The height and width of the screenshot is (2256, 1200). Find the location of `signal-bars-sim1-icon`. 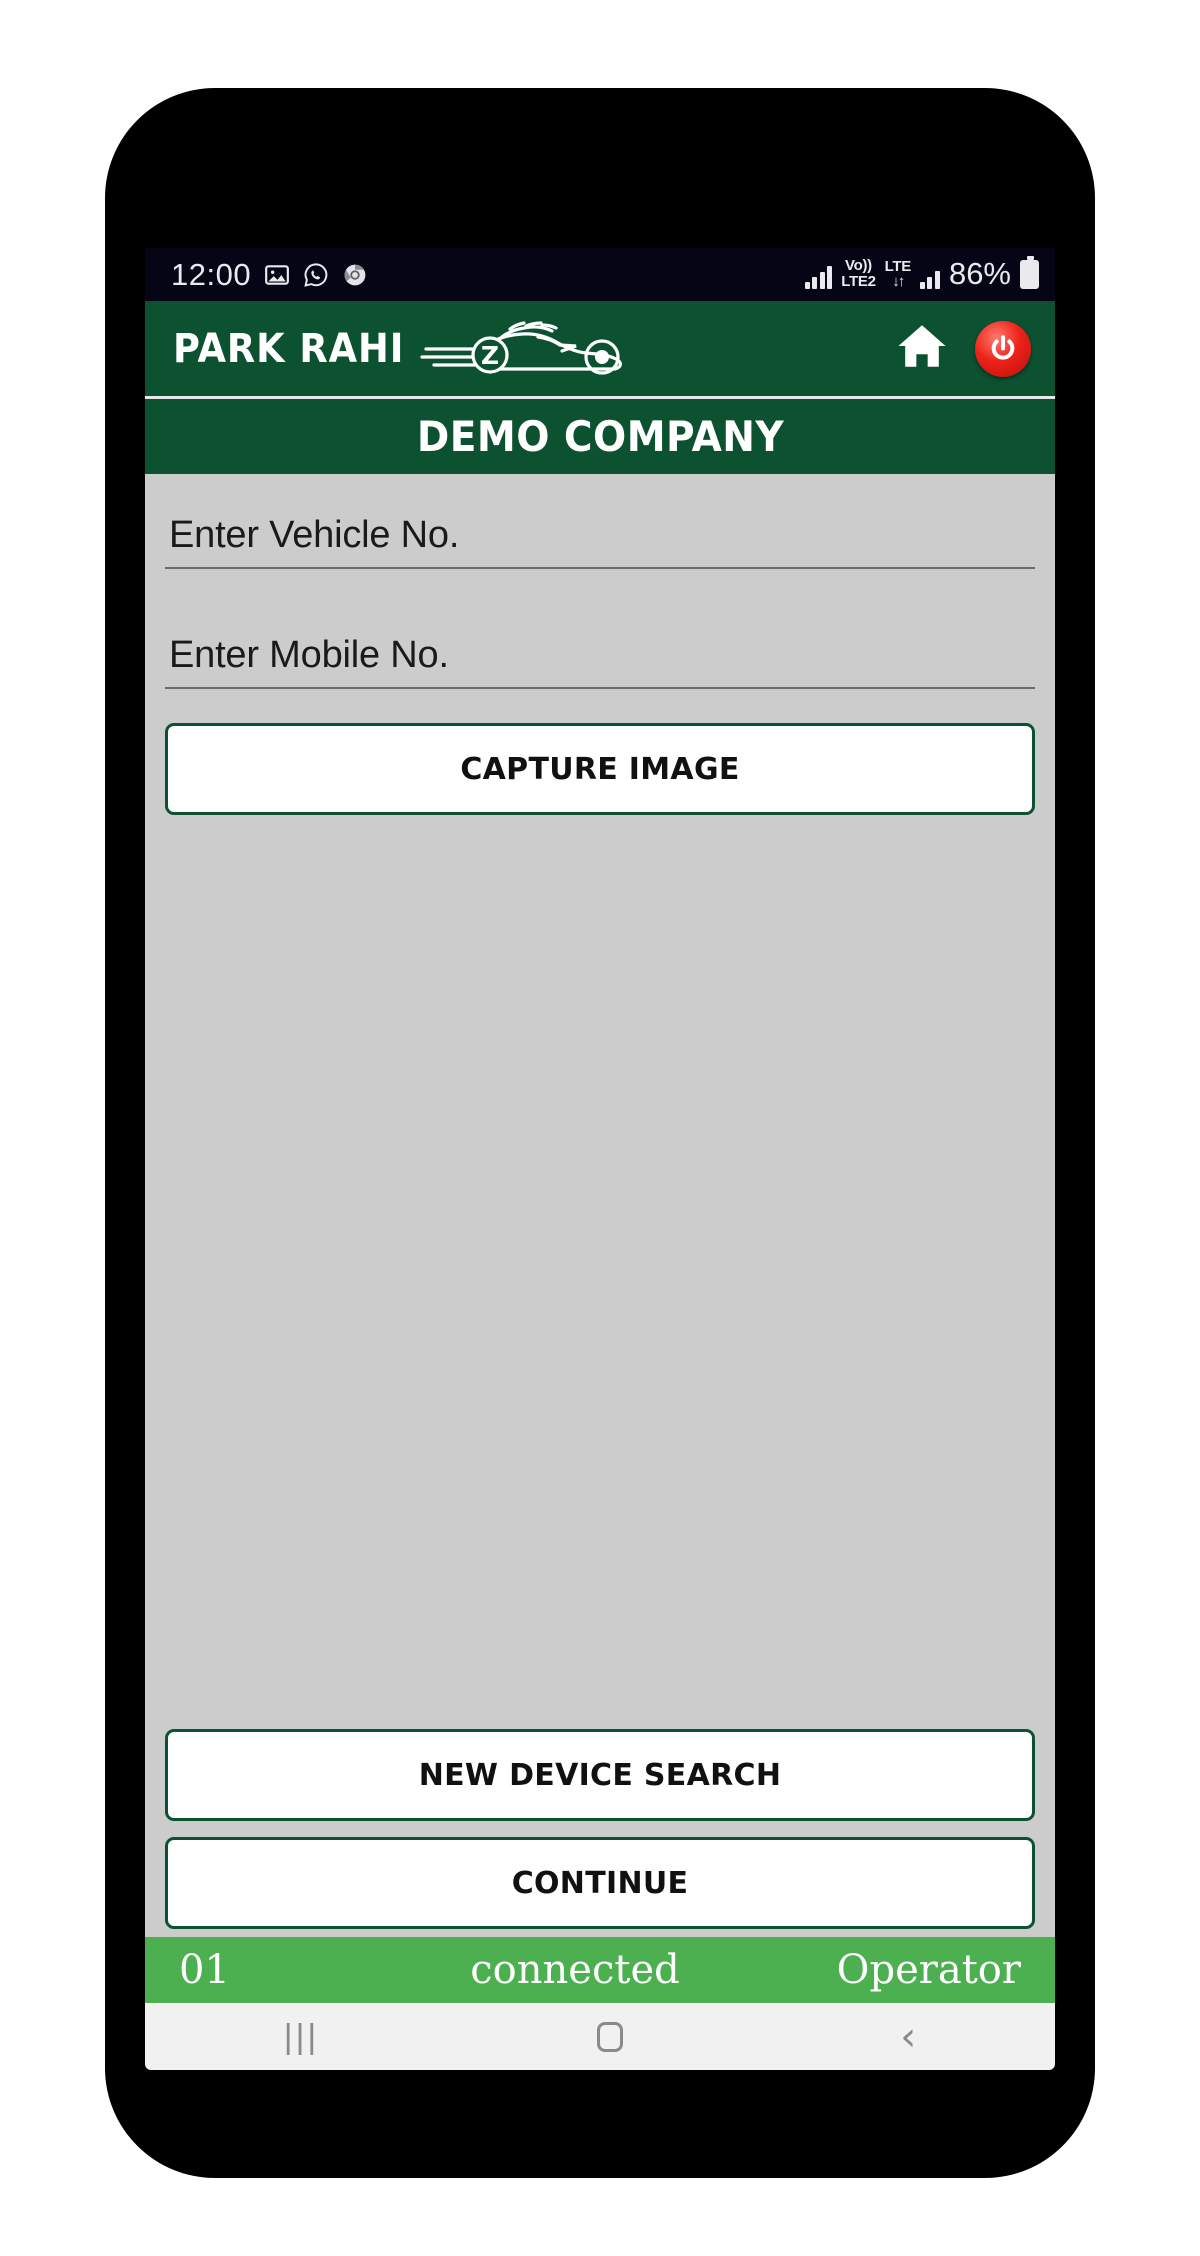

signal-bars-sim1-icon is located at coordinates (818, 277).